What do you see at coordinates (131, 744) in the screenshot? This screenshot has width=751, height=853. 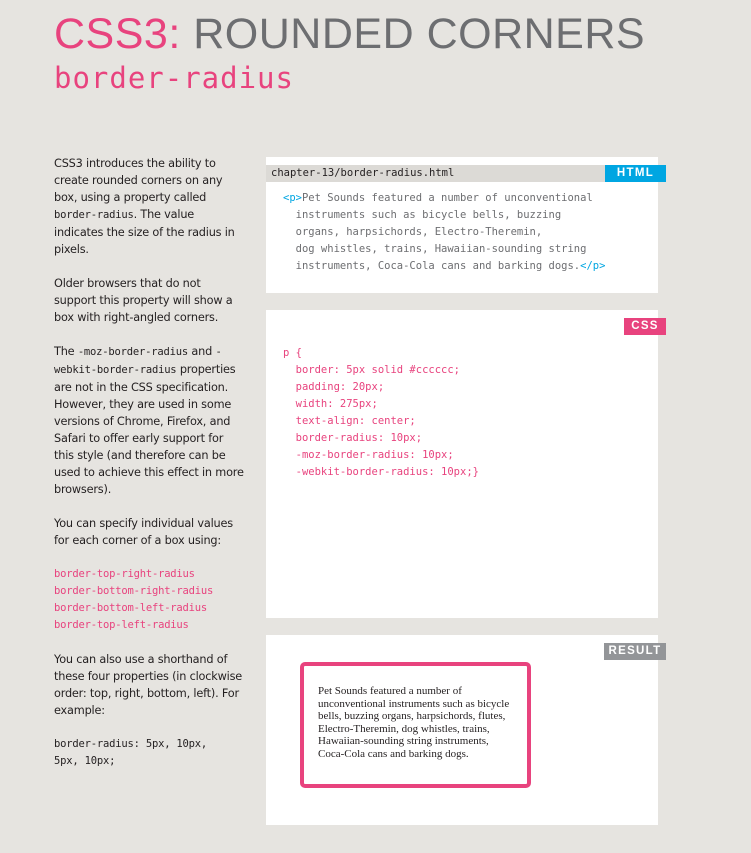 I see `example-line: border-radius: 5px, 10px,` at bounding box center [131, 744].